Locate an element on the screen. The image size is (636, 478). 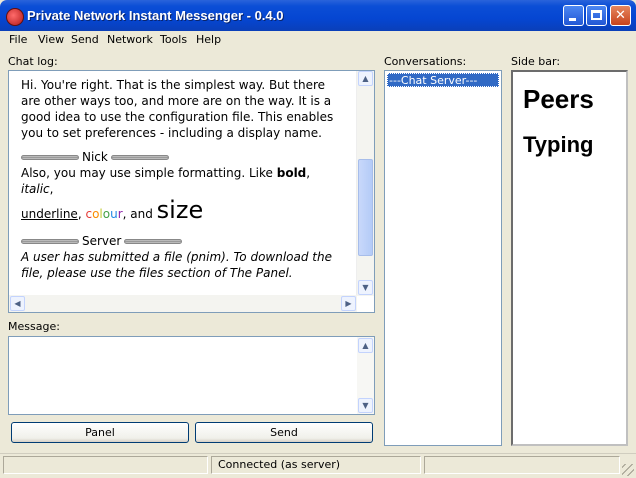
maximize-button is located at coordinates (596, 15).